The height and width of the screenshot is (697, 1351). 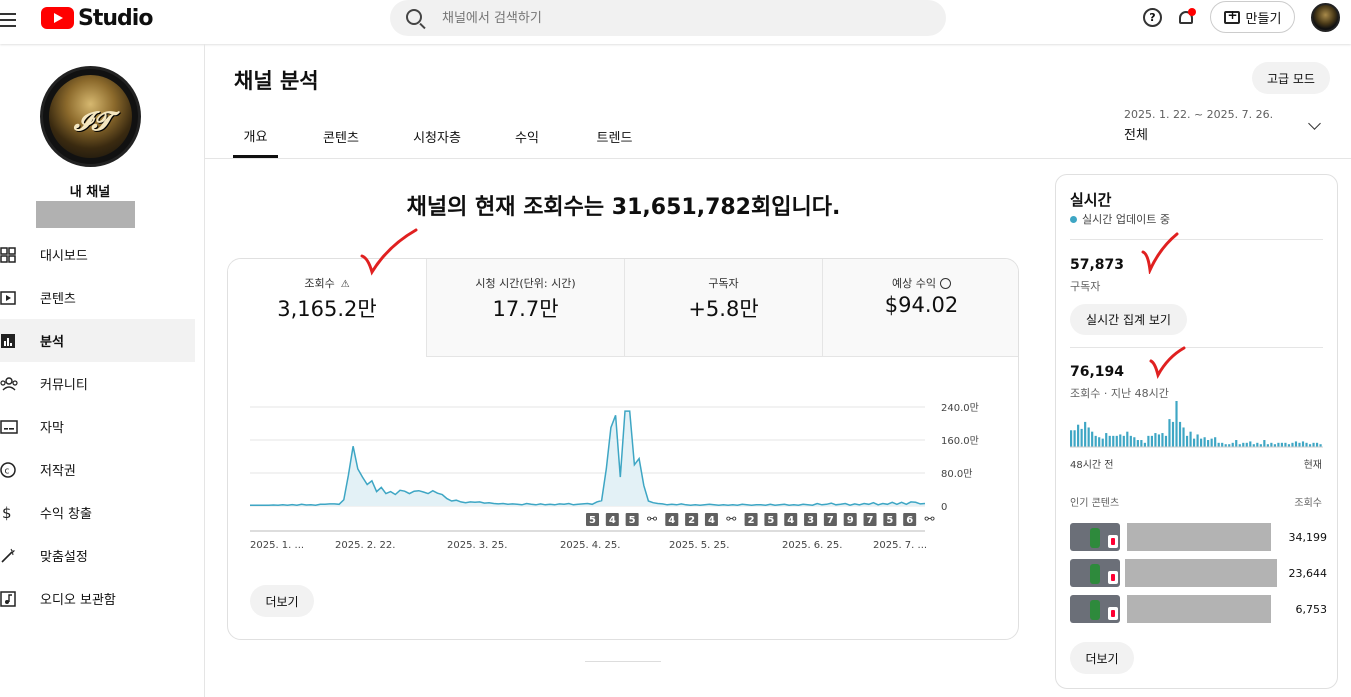 I want to click on metric-tab-2: 구독자 +5.8만, so click(x=723, y=308).